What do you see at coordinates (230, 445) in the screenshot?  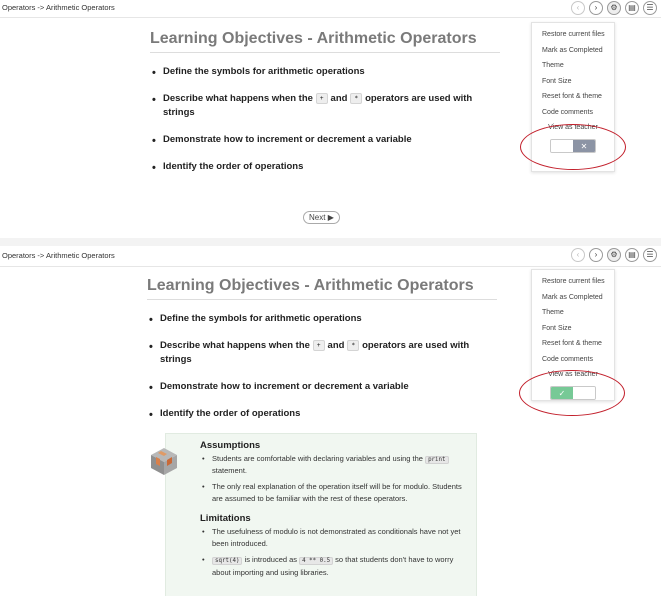 I see `assumptions-heading: Assumptions` at bounding box center [230, 445].